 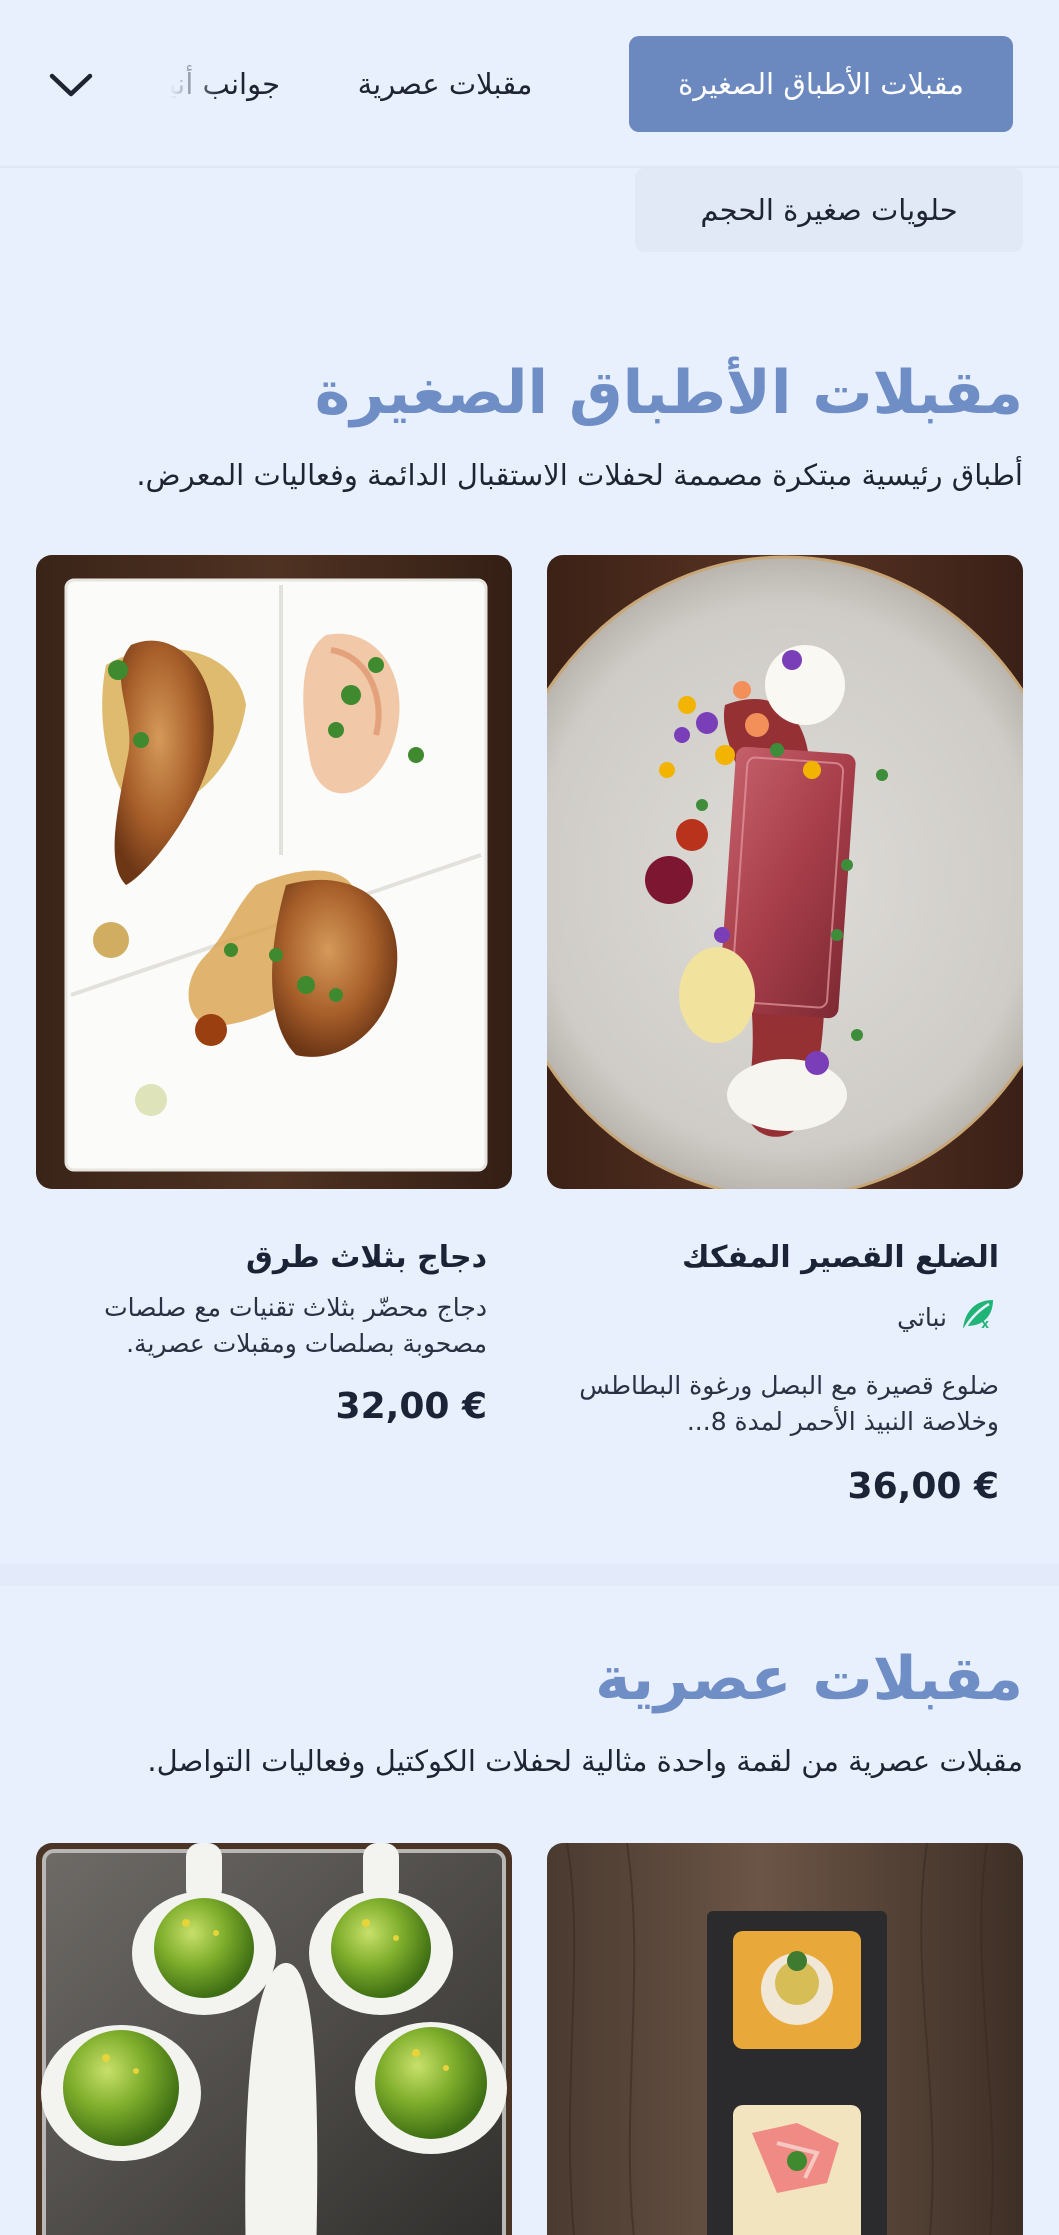 I want to click on svg-text: x, so click(x=985, y=1324).